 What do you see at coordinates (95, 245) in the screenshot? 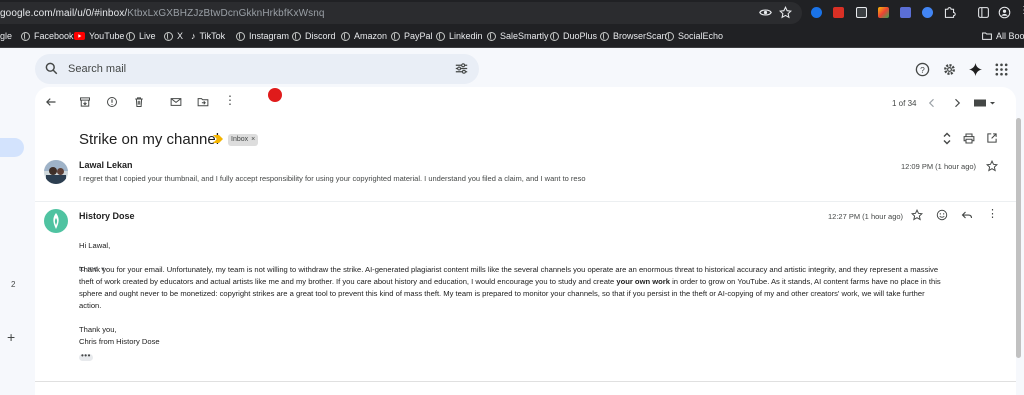
I see `email-greeting: Hi Lawal,` at bounding box center [95, 245].